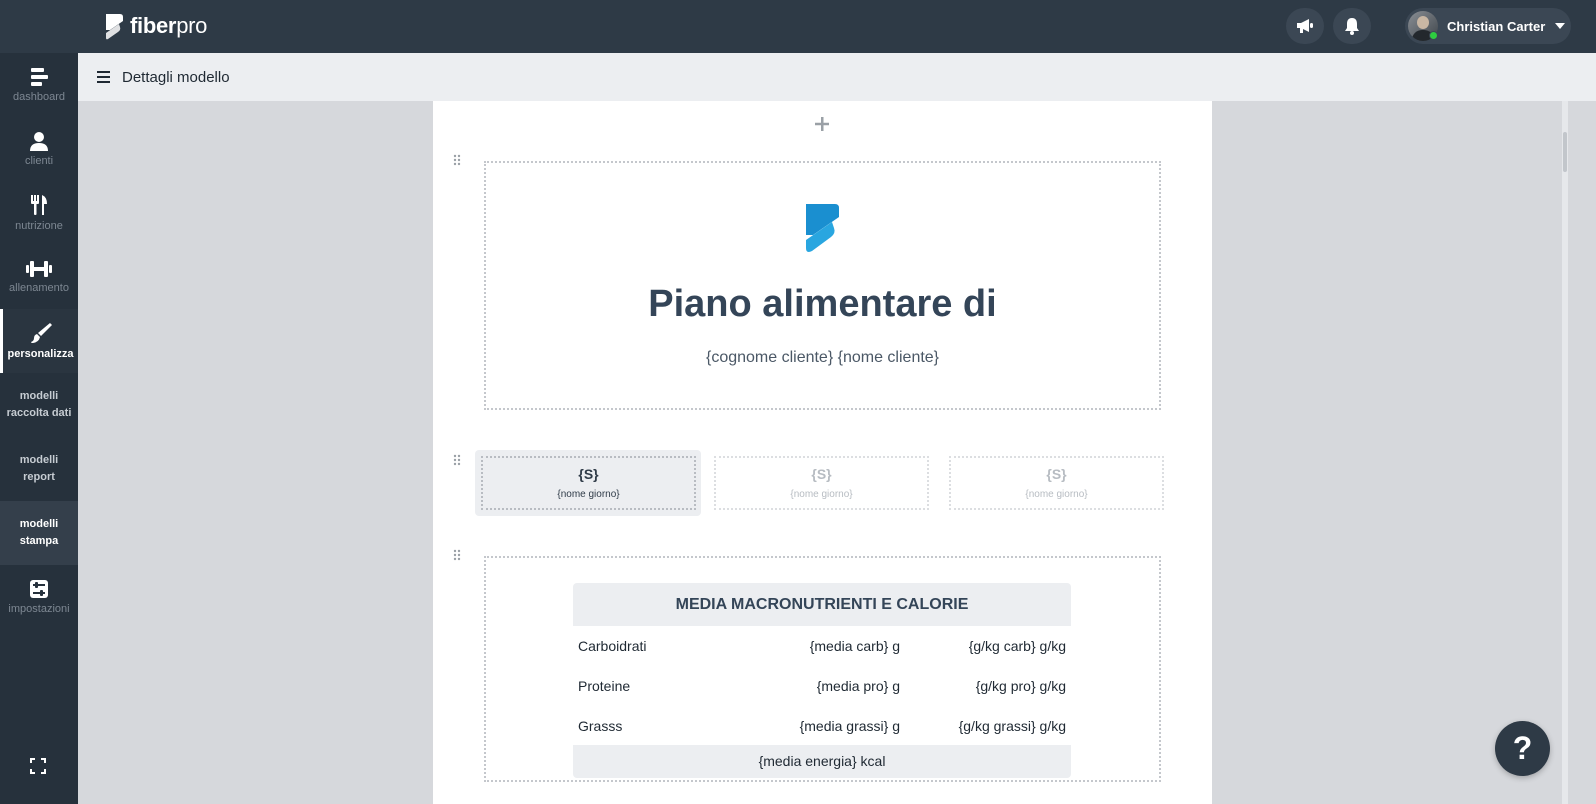 The width and height of the screenshot is (1596, 804). I want to click on sidebar-item-label: modelli stampa, so click(39, 532).